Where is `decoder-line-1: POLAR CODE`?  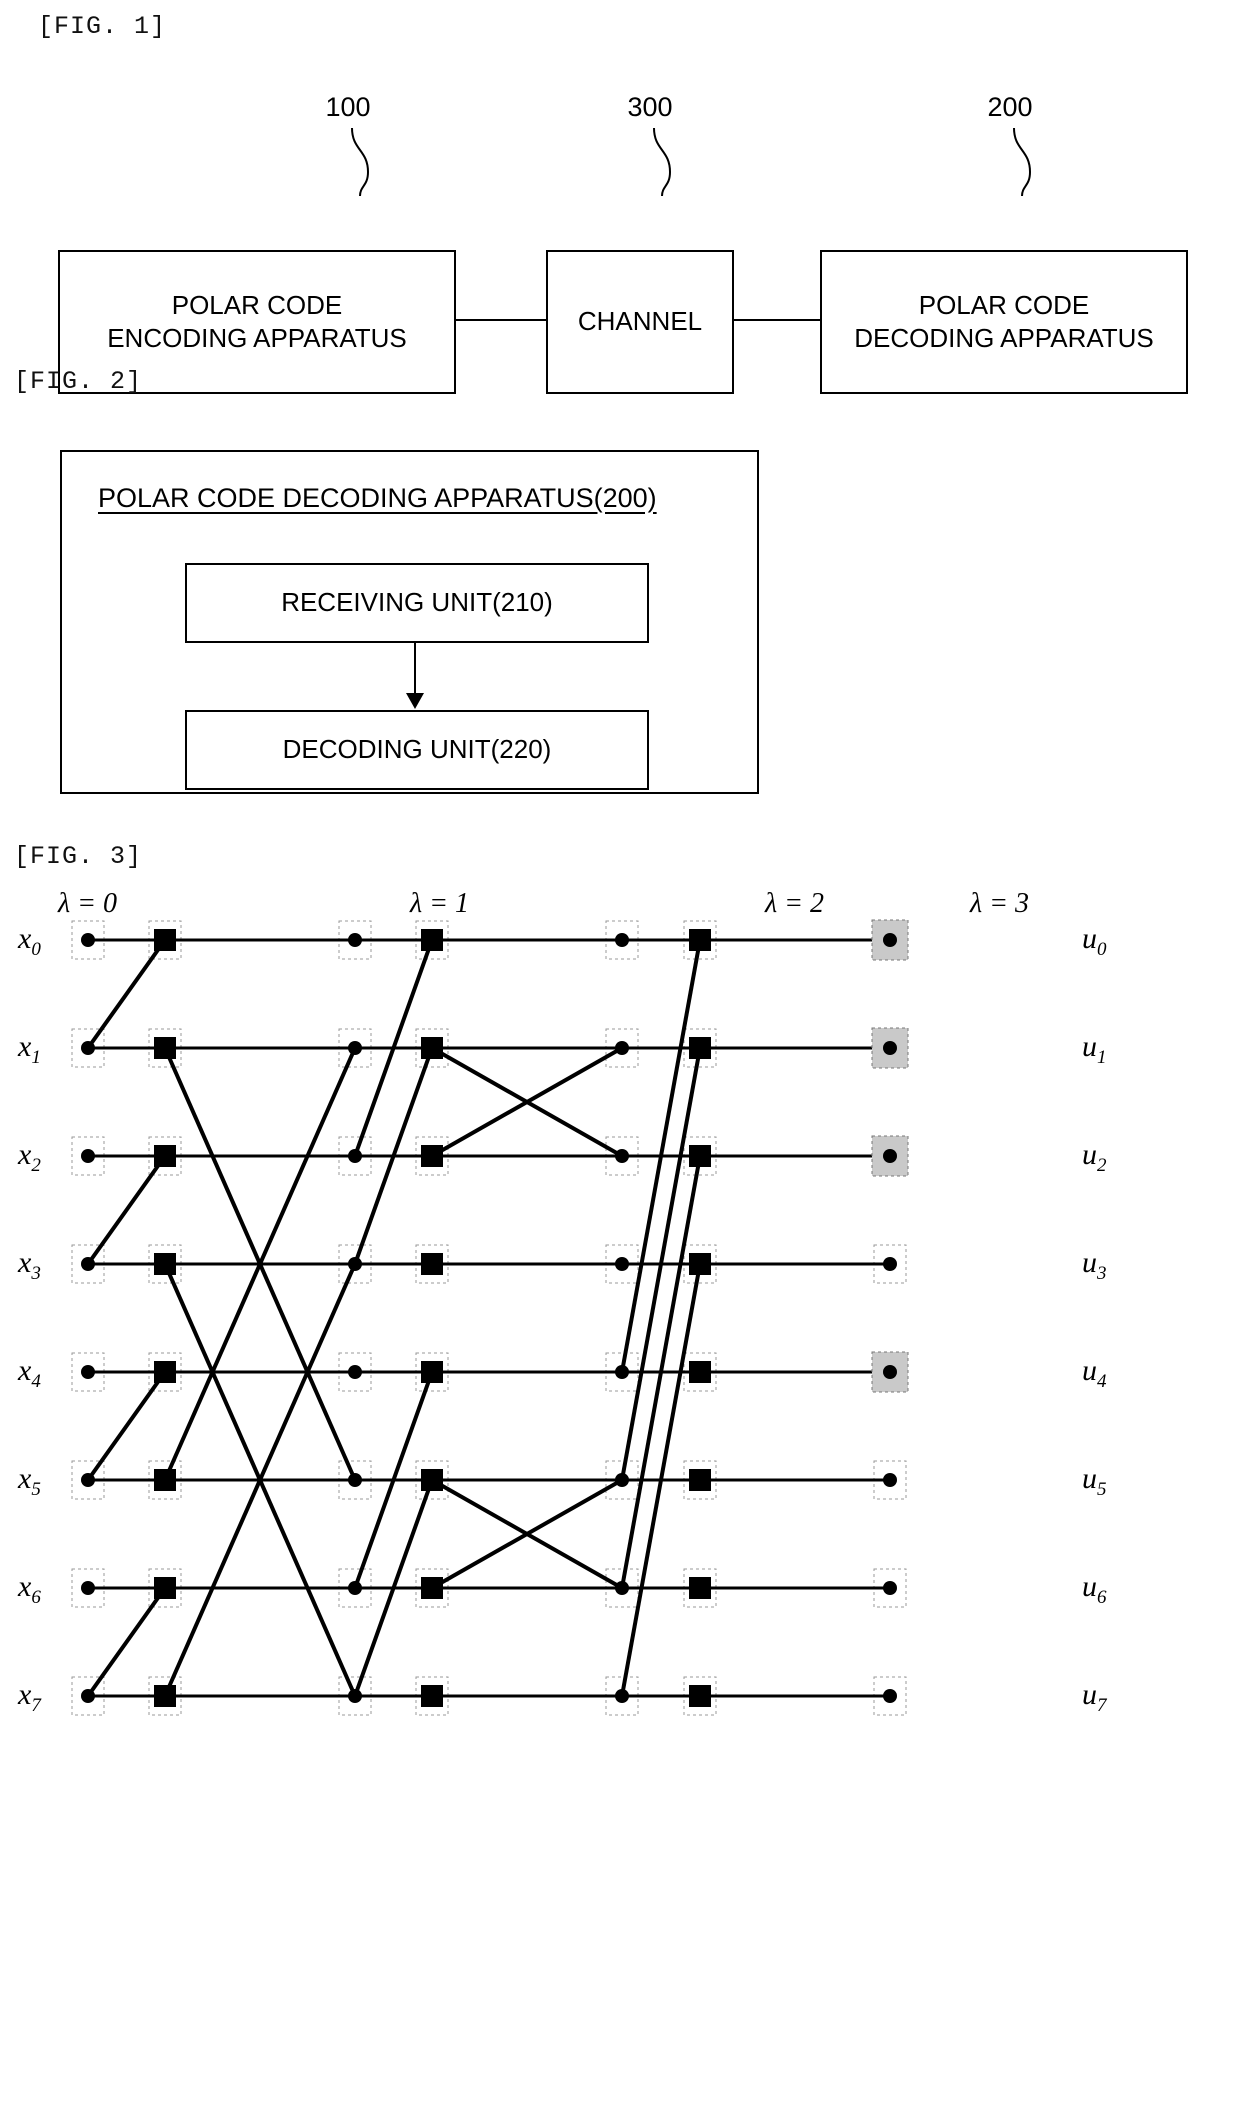
decoder-line-1: POLAR CODE is located at coordinates (1004, 304).